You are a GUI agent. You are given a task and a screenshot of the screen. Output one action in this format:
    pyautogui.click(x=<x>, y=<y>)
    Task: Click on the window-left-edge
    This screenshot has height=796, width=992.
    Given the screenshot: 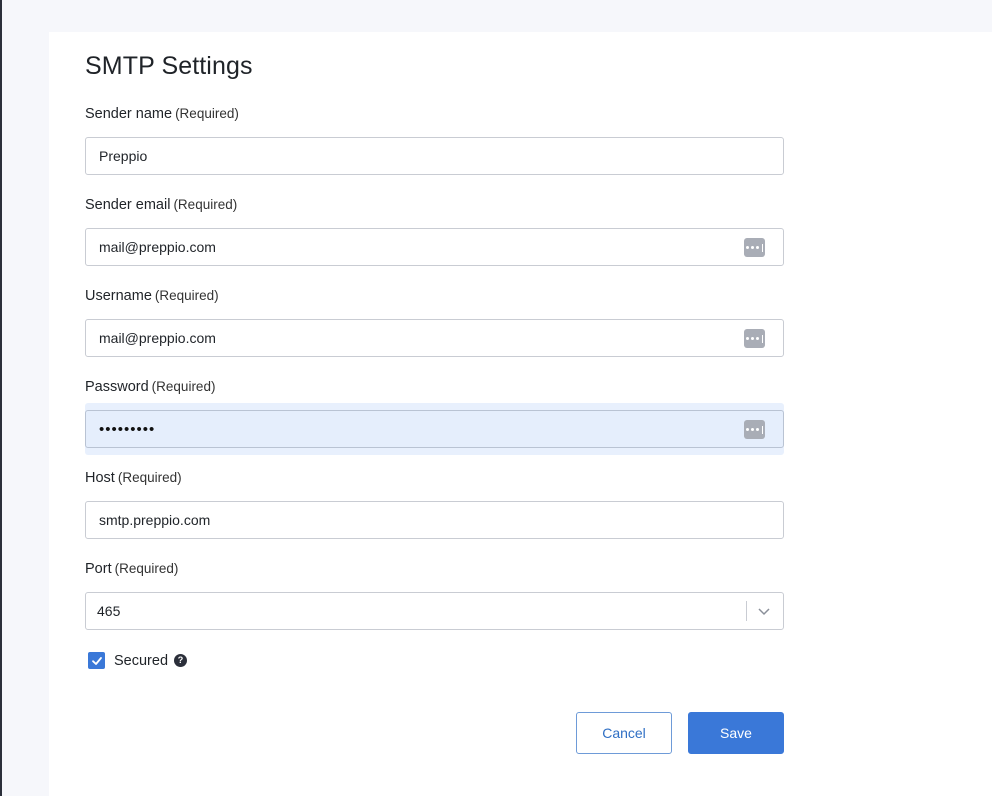 What is the action you would take?
    pyautogui.click(x=1, y=398)
    